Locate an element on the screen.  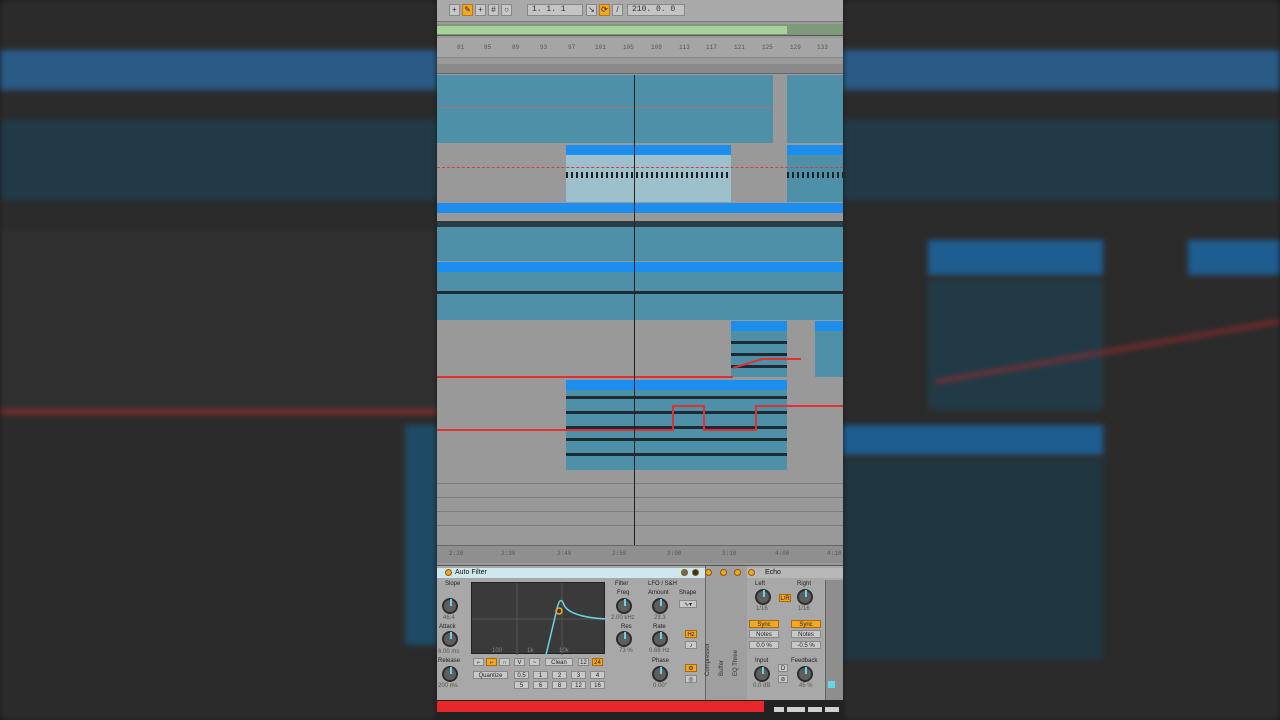
echo-mode-right: Notes is located at coordinates (806, 634).